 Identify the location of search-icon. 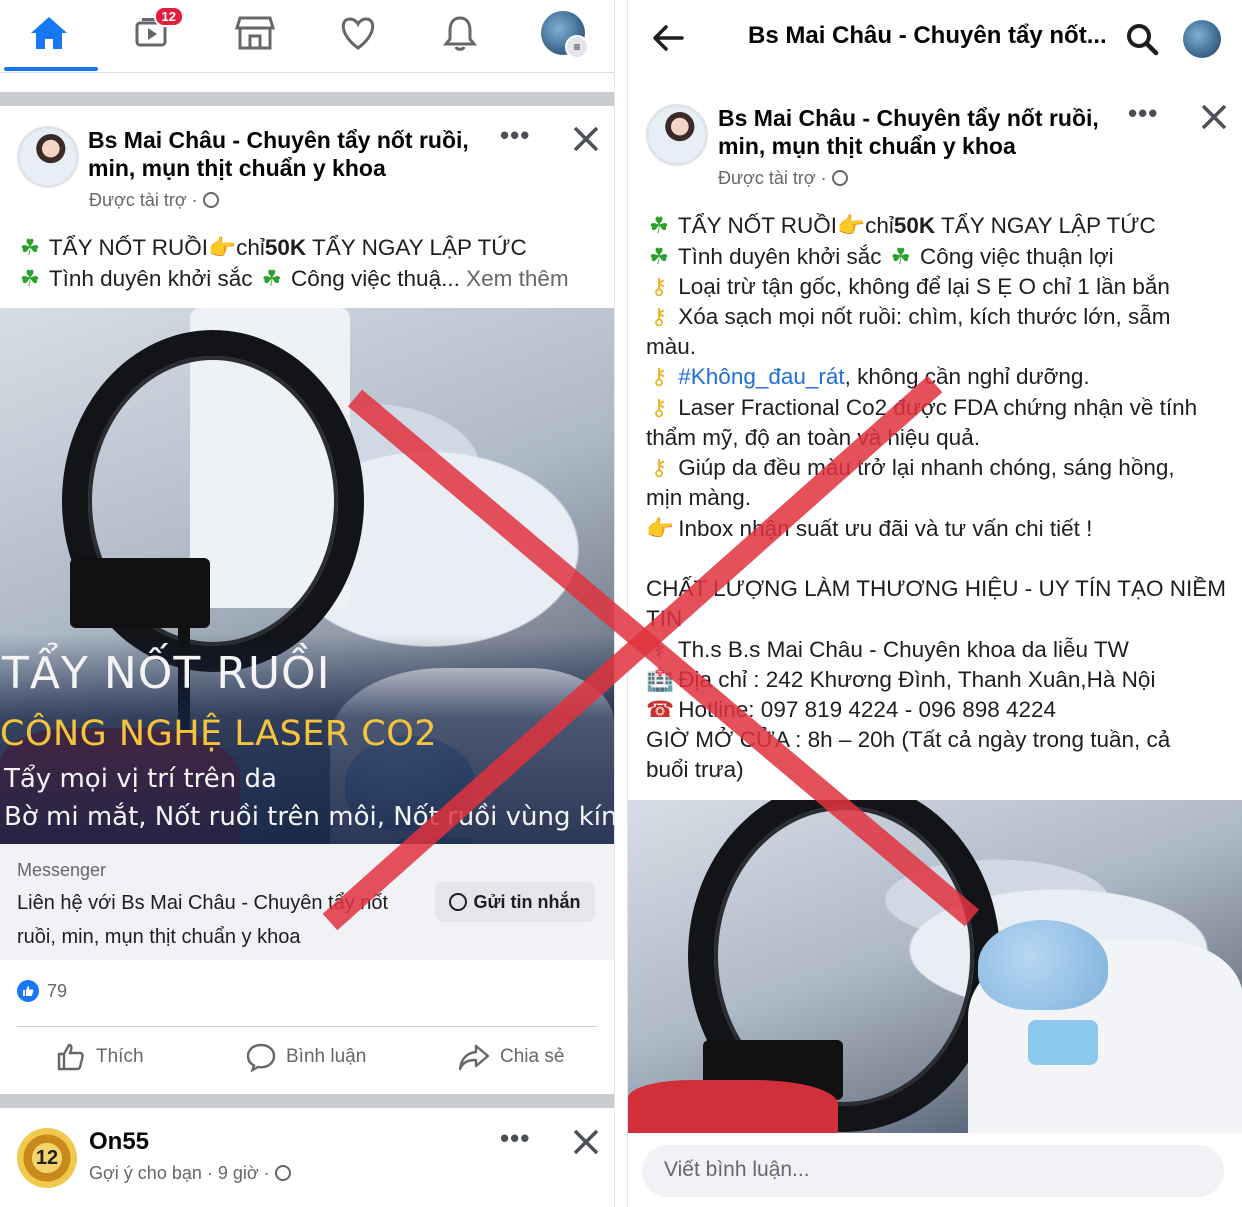
(1142, 41).